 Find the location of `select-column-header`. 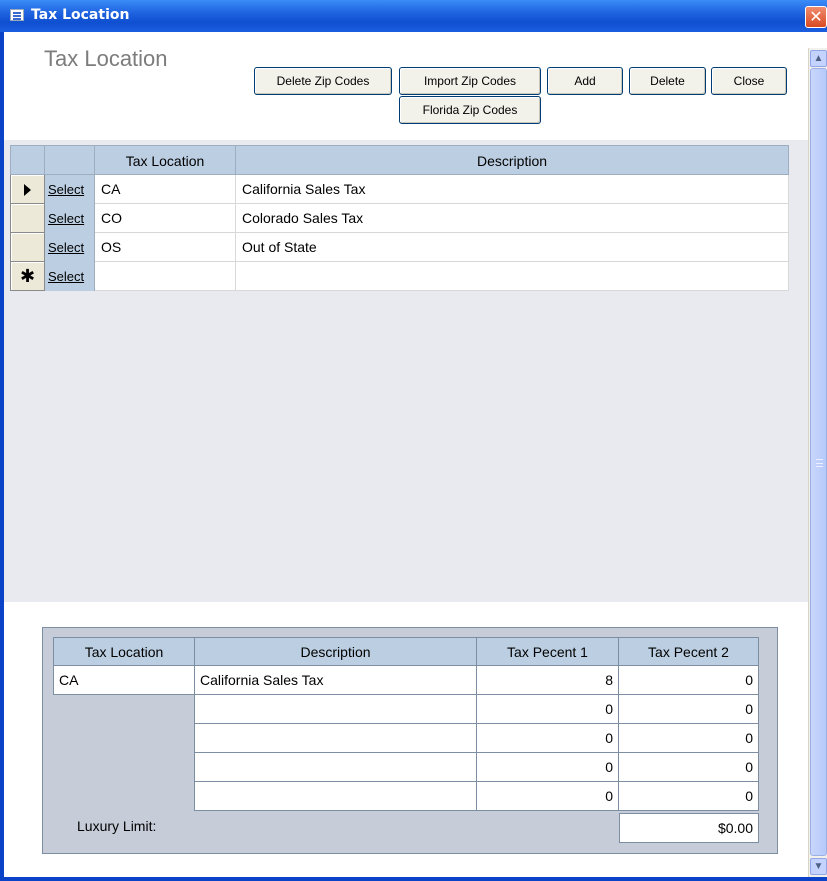

select-column-header is located at coordinates (69, 160).